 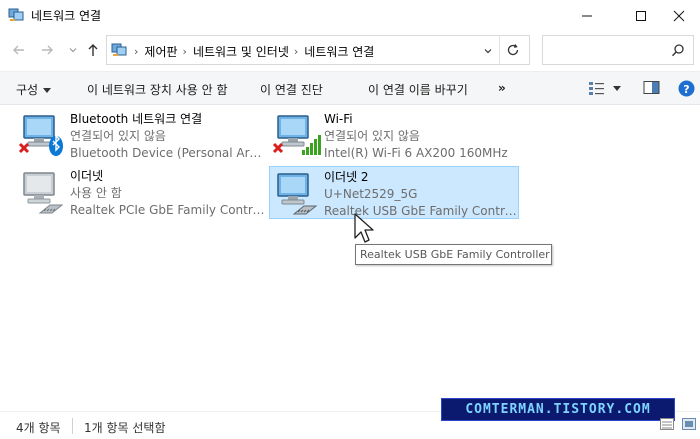 I want to click on control-panel-icon, so click(x=119, y=49).